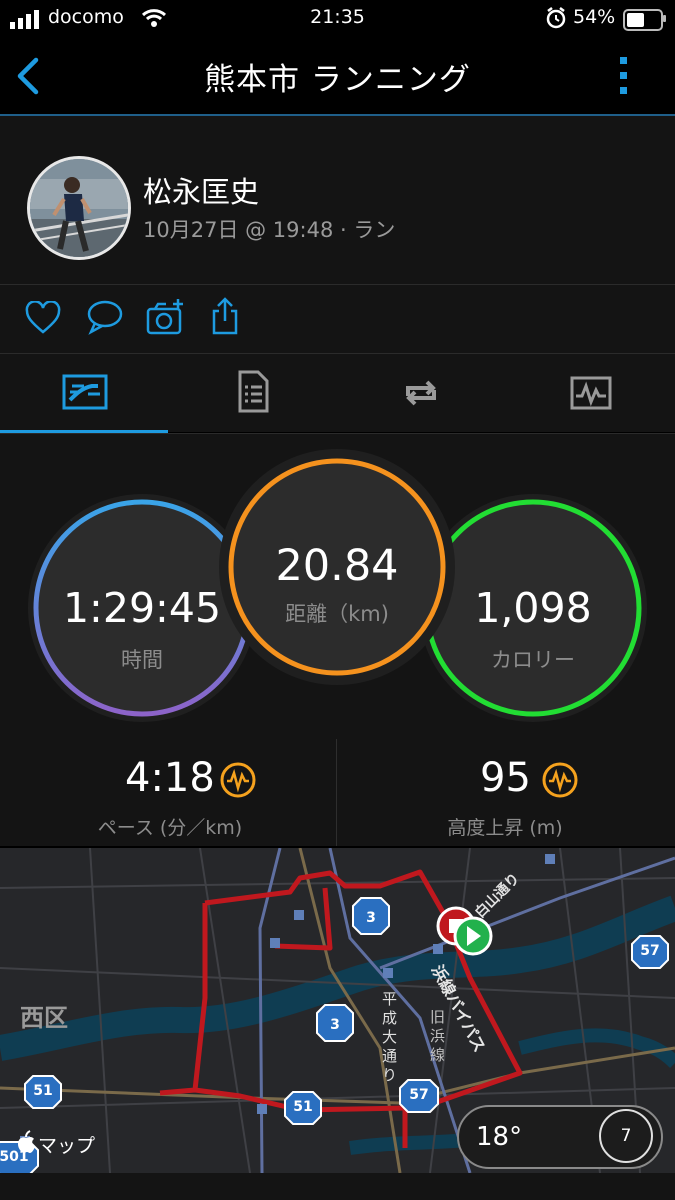 Image resolution: width=675 pixels, height=1200 pixels. What do you see at coordinates (499, 1137) in the screenshot?
I see `weather-temperature: 18°` at bounding box center [499, 1137].